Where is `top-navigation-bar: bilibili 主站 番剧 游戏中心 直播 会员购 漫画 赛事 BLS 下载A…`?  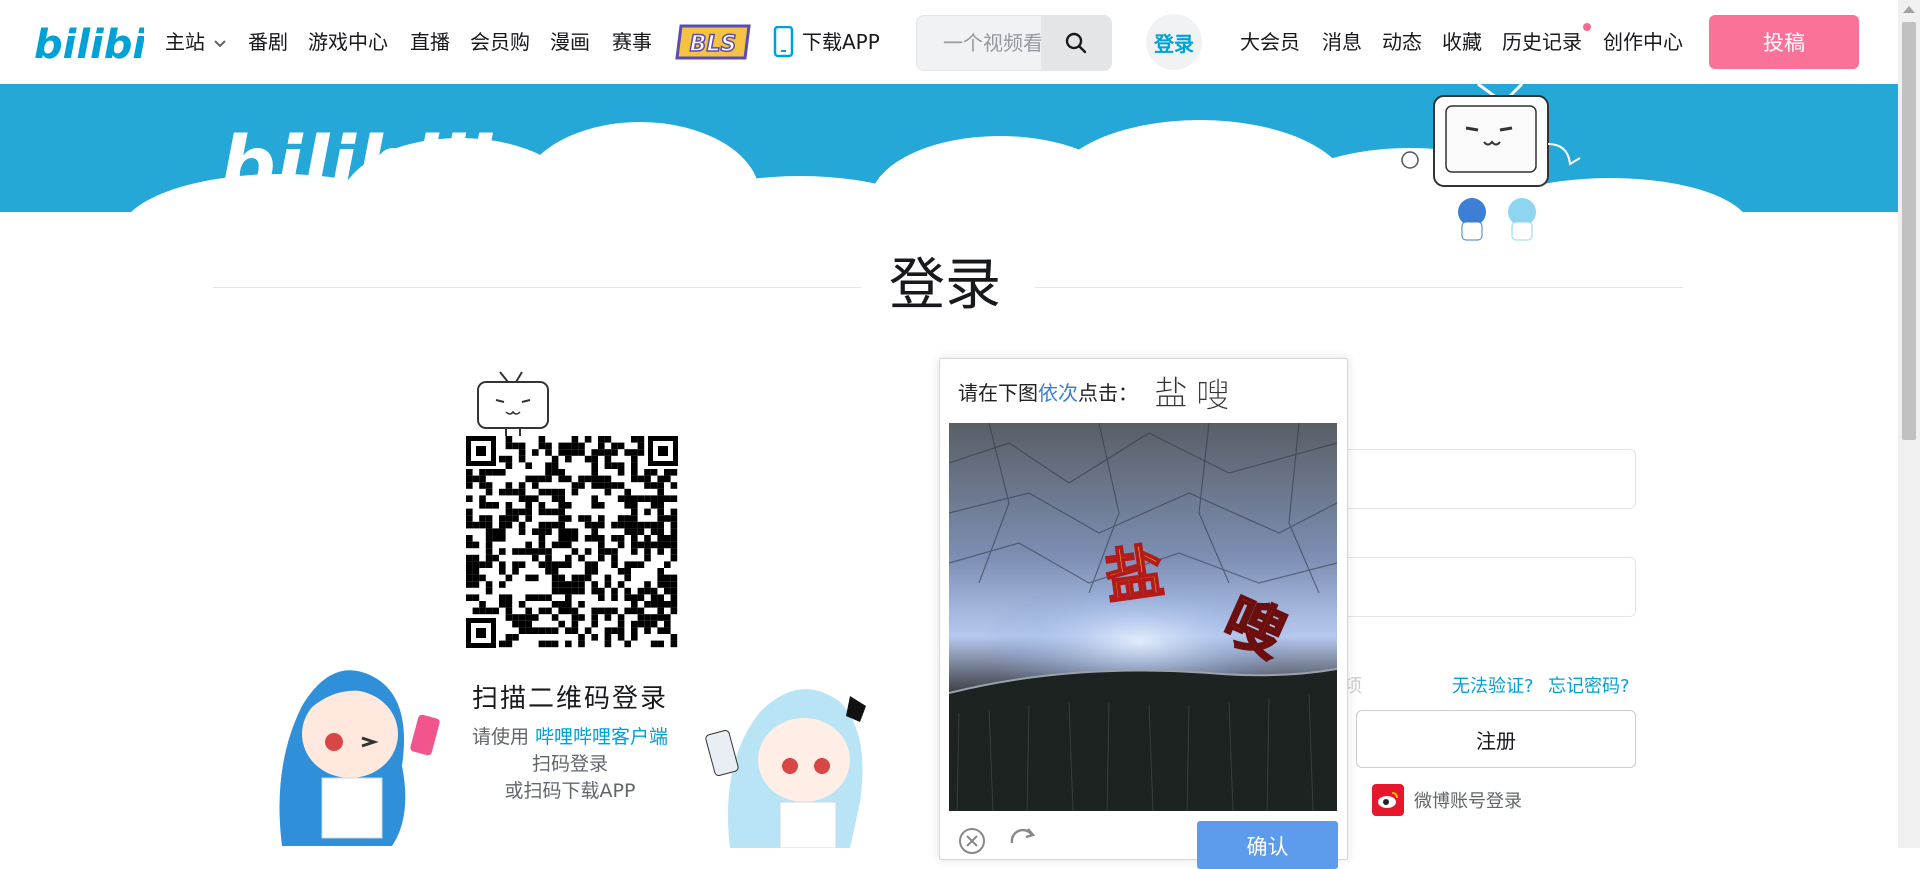 top-navigation-bar: bilibili 主站 番剧 游戏中心 直播 会员购 漫画 赛事 BLS 下载A… is located at coordinates (949, 42).